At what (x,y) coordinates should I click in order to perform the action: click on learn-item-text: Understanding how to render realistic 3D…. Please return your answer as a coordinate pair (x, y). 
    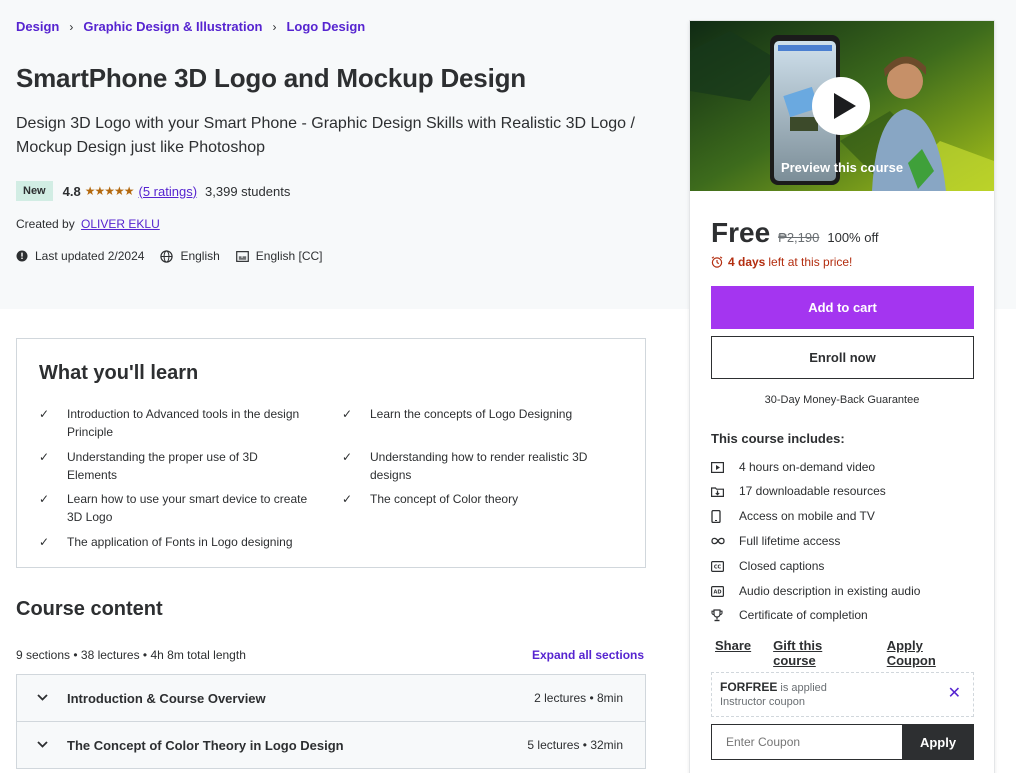
    Looking at the image, I should click on (479, 466).